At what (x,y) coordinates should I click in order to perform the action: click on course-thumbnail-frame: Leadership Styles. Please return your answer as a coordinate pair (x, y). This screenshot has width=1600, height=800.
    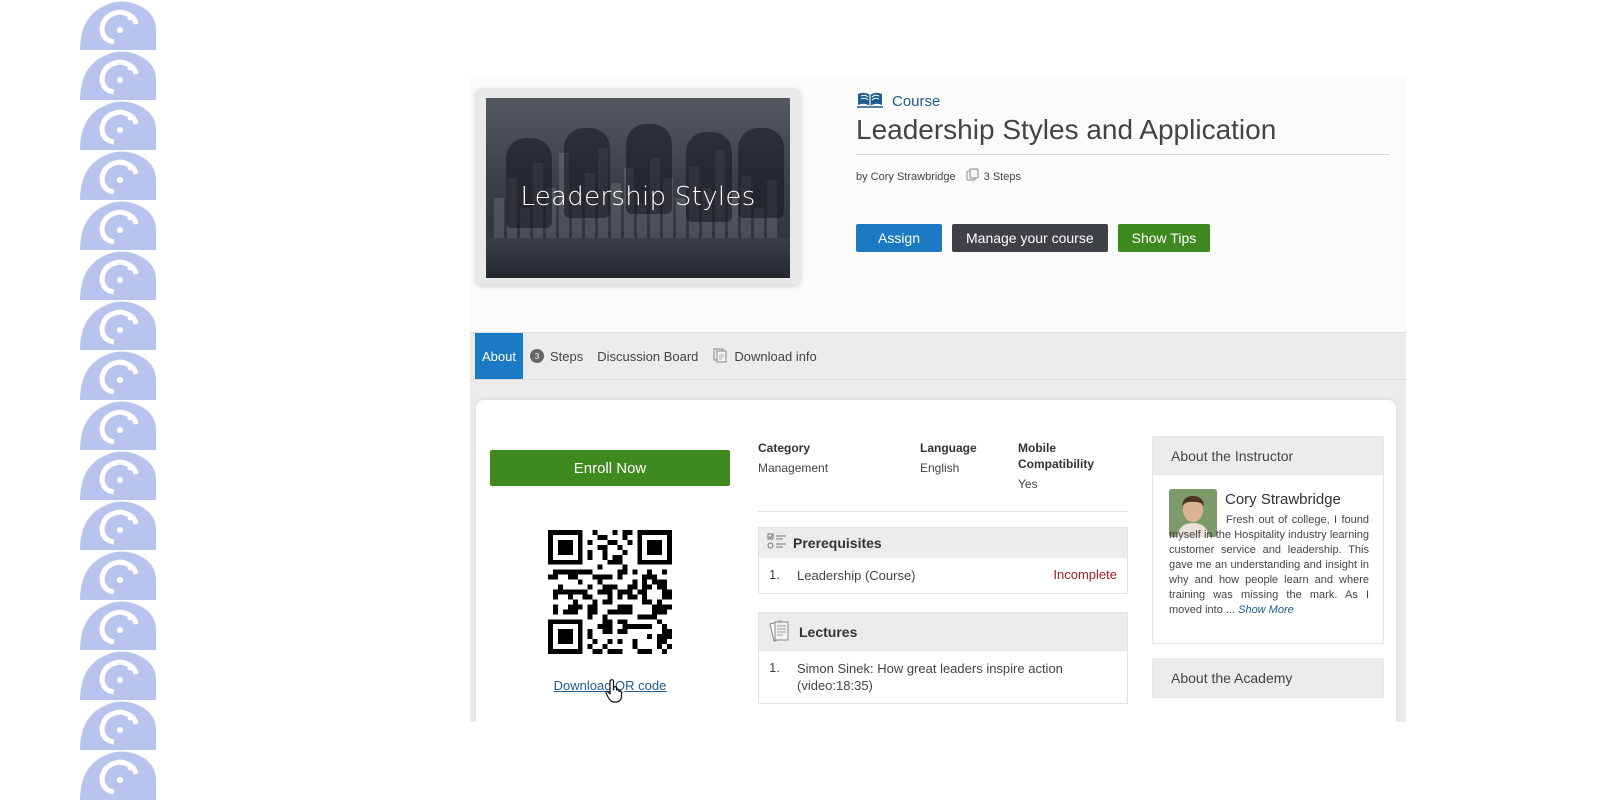
    Looking at the image, I should click on (638, 186).